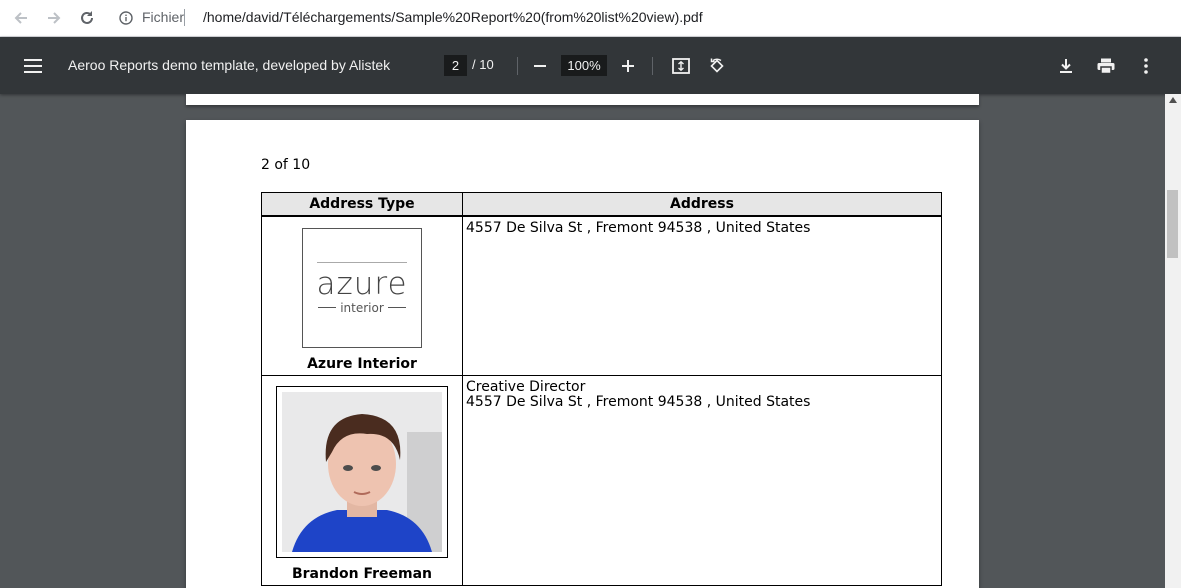 The image size is (1181, 588). I want to click on company-logo: azure interior, so click(362, 288).